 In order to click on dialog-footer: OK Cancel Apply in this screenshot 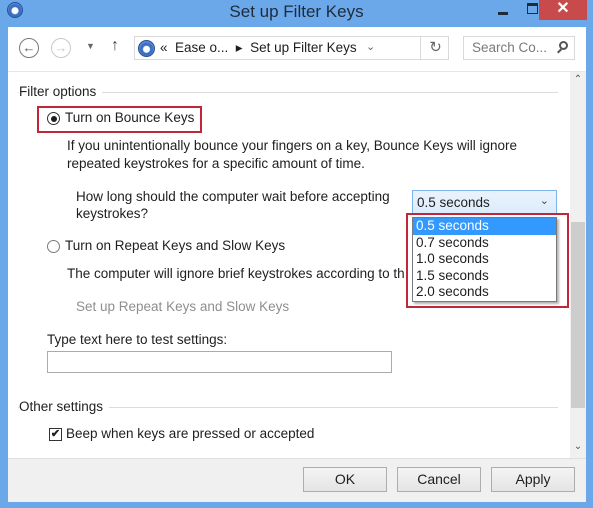, I will do `click(297, 480)`.